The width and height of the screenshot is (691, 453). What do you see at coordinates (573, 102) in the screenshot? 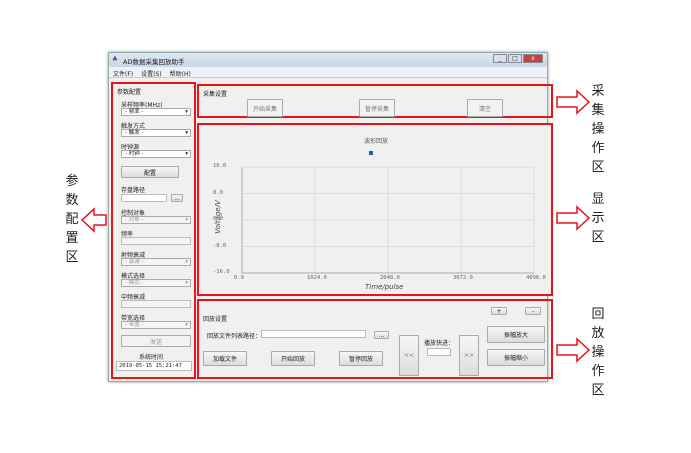
I see `arrow-acquire` at bounding box center [573, 102].